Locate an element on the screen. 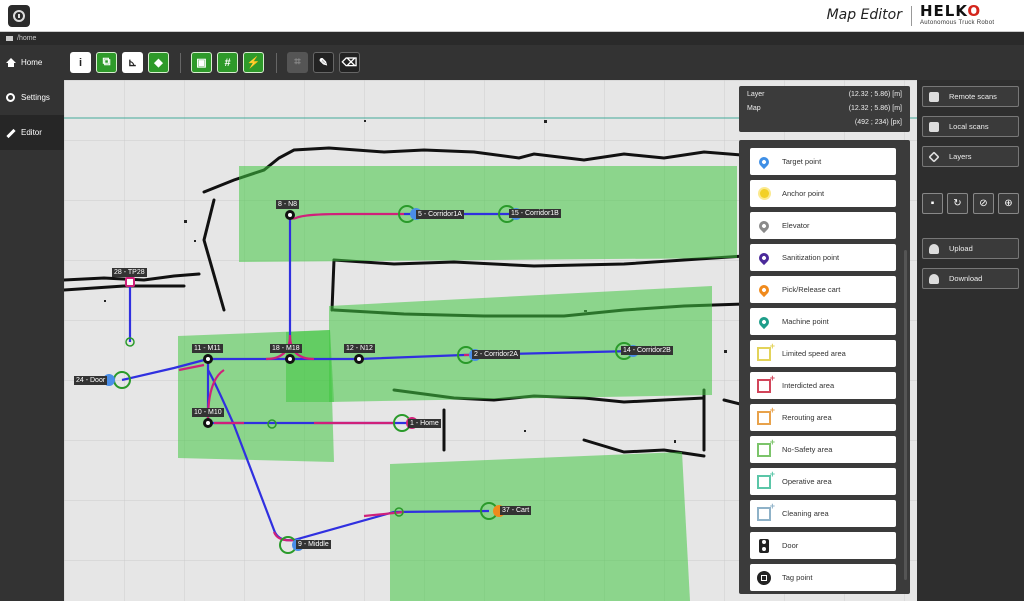  node-label: 2 - Corridor2A is located at coordinates (496, 354).